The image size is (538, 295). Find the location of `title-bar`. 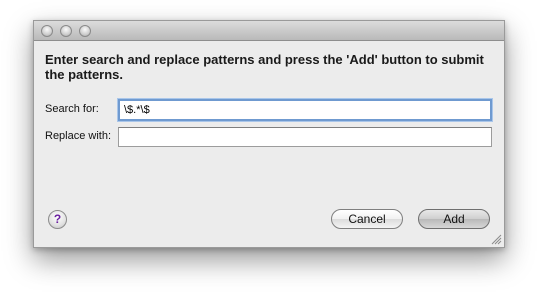

title-bar is located at coordinates (269, 31).